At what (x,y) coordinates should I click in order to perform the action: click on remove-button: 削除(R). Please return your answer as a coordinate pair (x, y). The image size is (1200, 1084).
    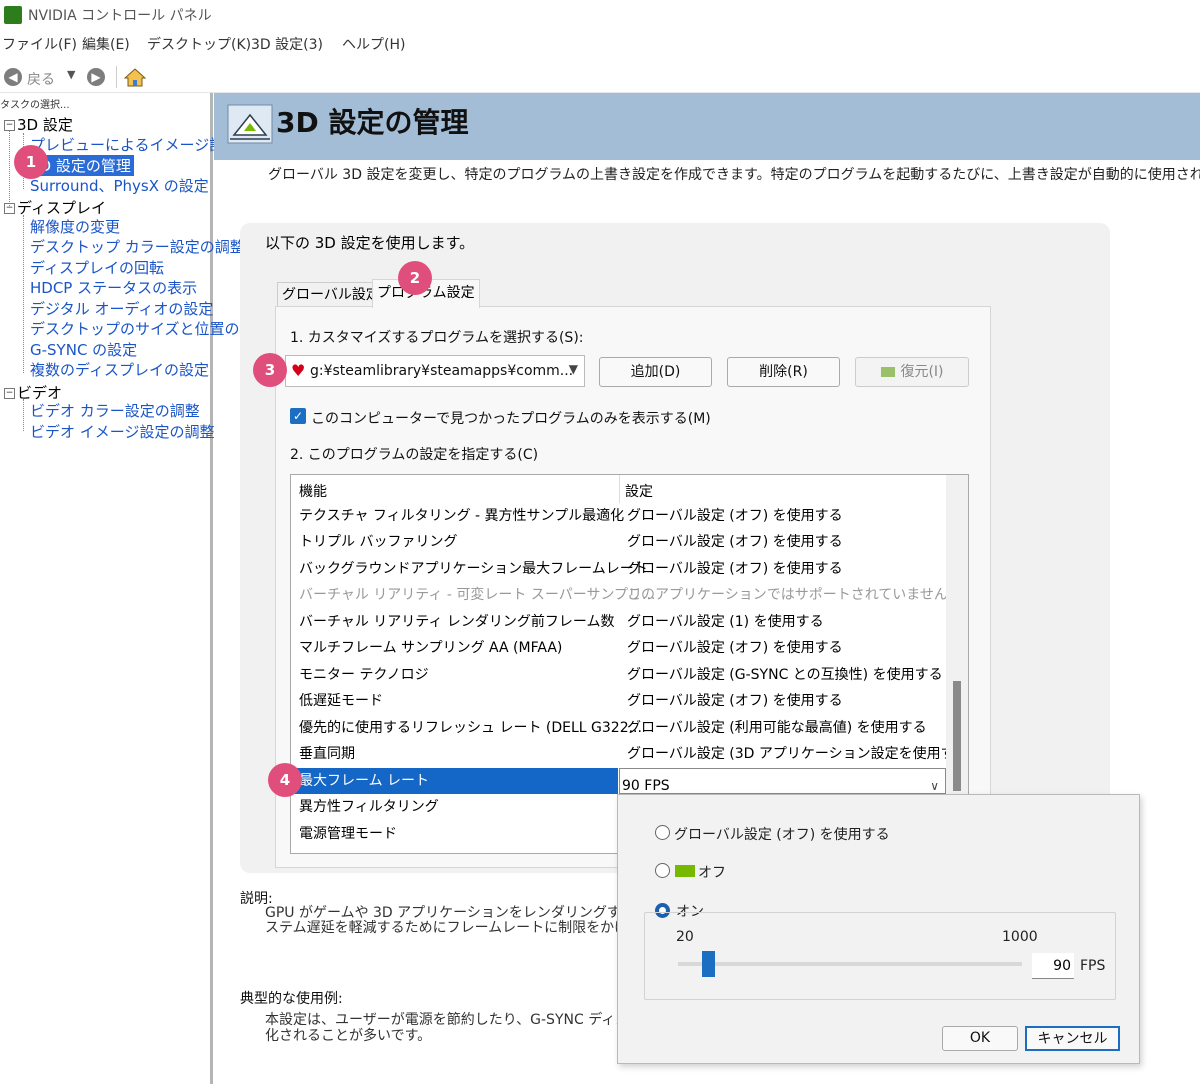
    Looking at the image, I should click on (783, 372).